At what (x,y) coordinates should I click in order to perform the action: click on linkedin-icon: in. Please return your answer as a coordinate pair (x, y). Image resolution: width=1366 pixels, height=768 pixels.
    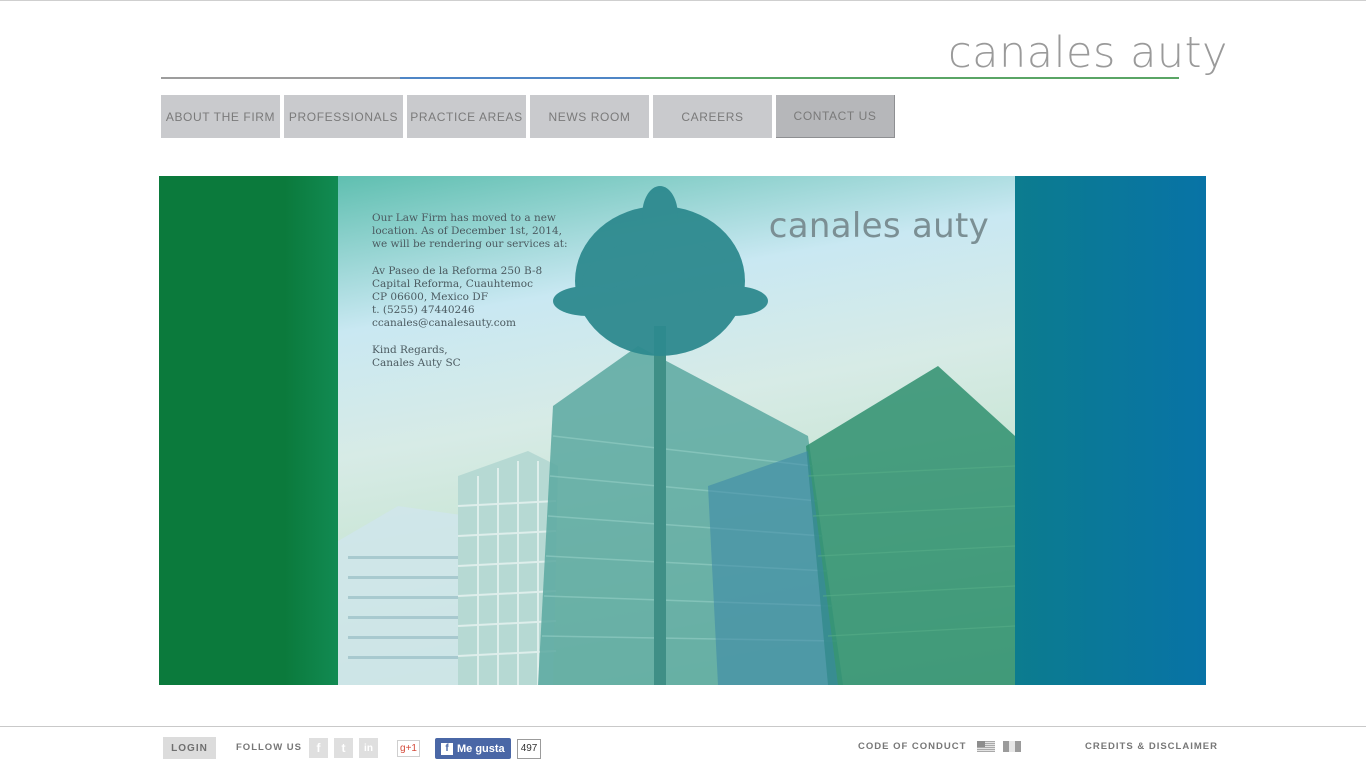
    Looking at the image, I should click on (368, 748).